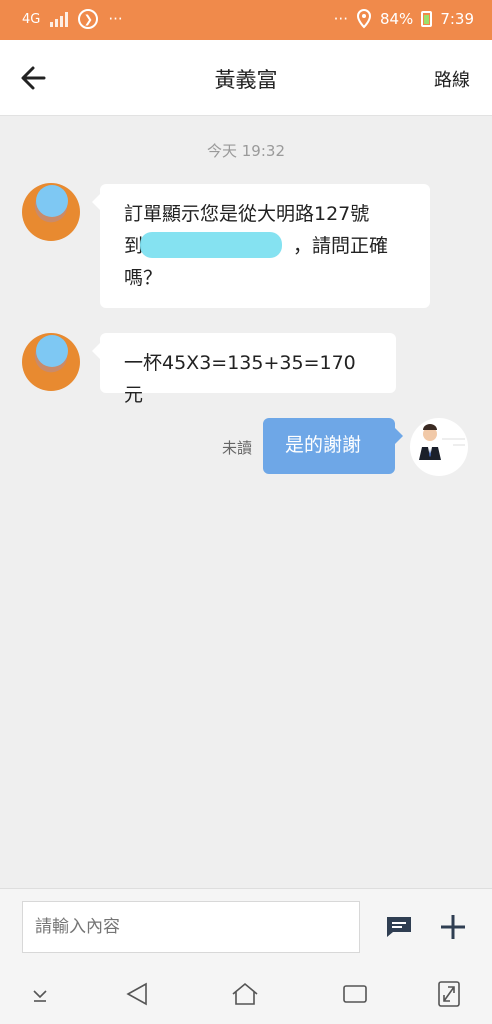  Describe the element at coordinates (246, 151) in the screenshot. I see `message-timestamp: 今天 19:32` at that location.